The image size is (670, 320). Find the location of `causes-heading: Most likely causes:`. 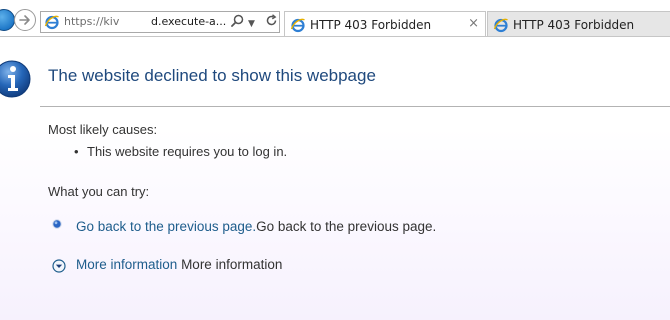

causes-heading: Most likely causes: is located at coordinates (103, 129).